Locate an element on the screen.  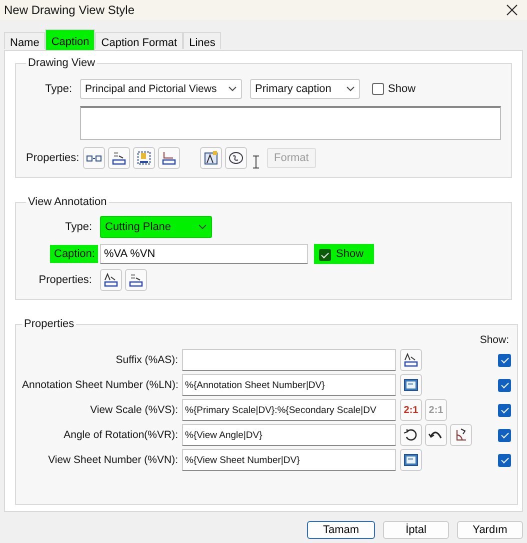
frame-icon is located at coordinates (144, 158).